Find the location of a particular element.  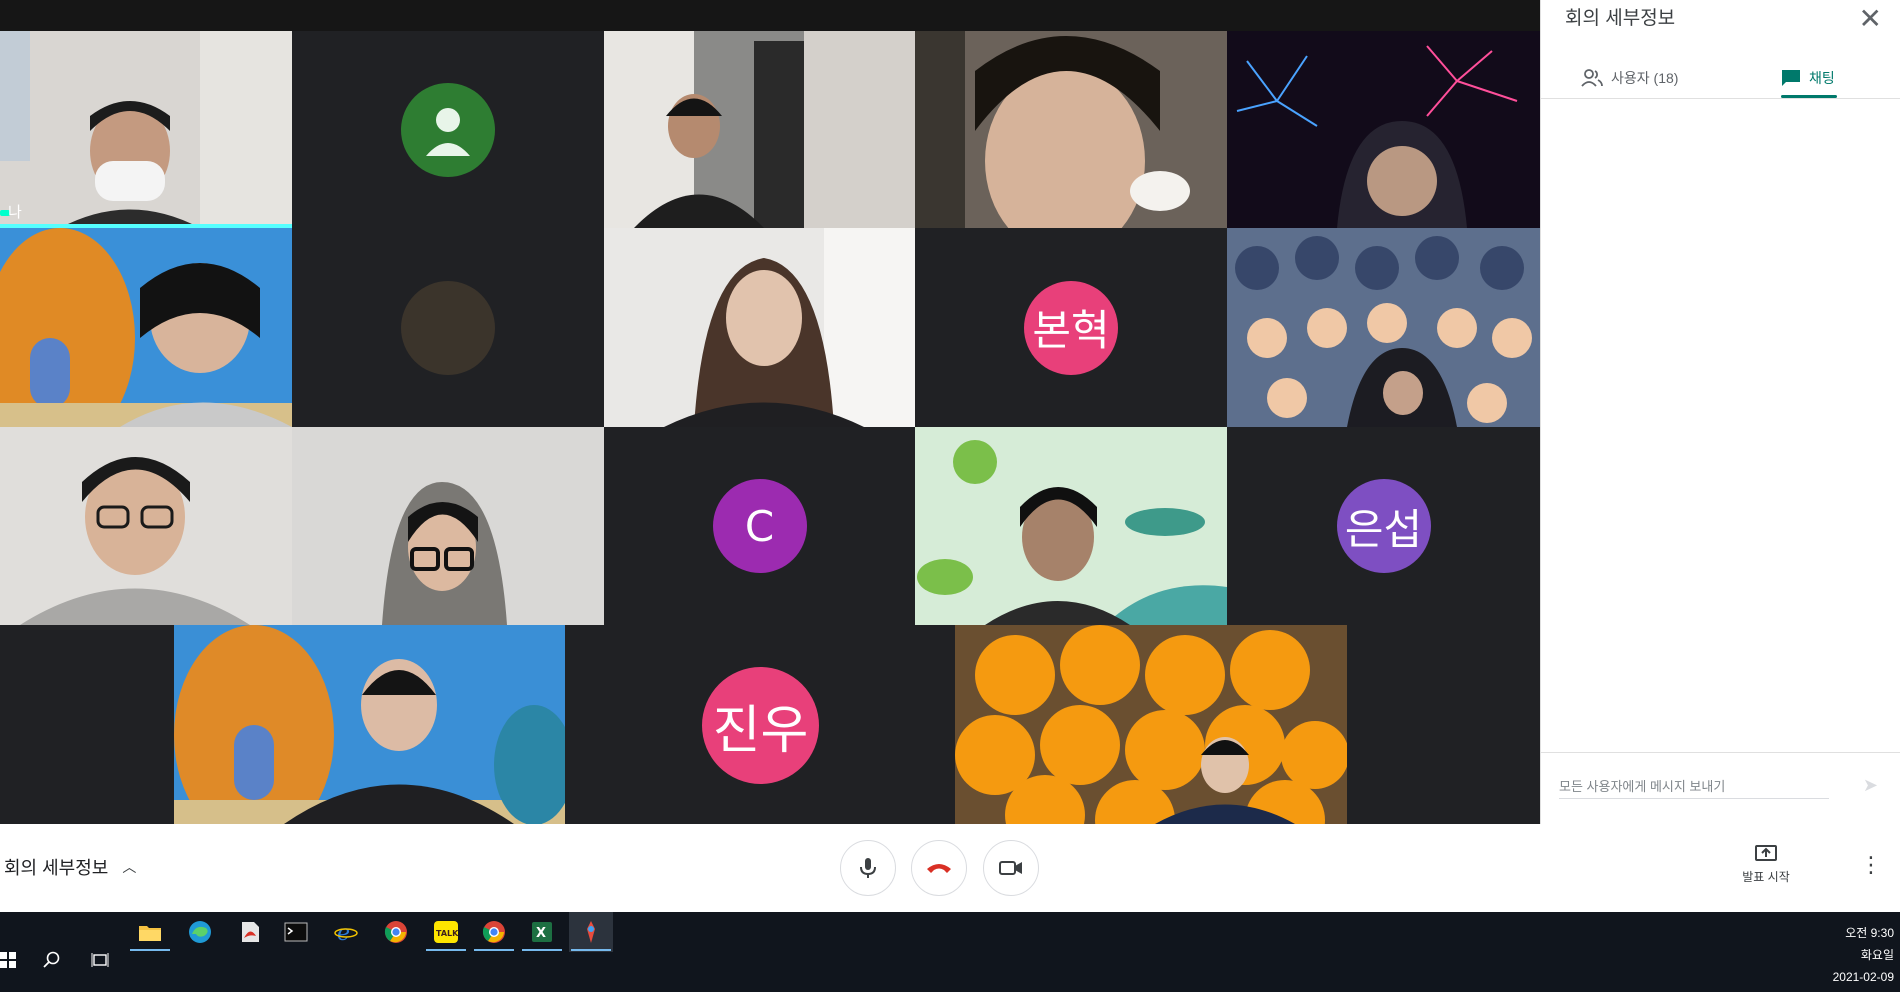

windows-taskbar: e TALK X 오전 9:30 화요일 2021-02-09 is located at coordinates (950, 952).